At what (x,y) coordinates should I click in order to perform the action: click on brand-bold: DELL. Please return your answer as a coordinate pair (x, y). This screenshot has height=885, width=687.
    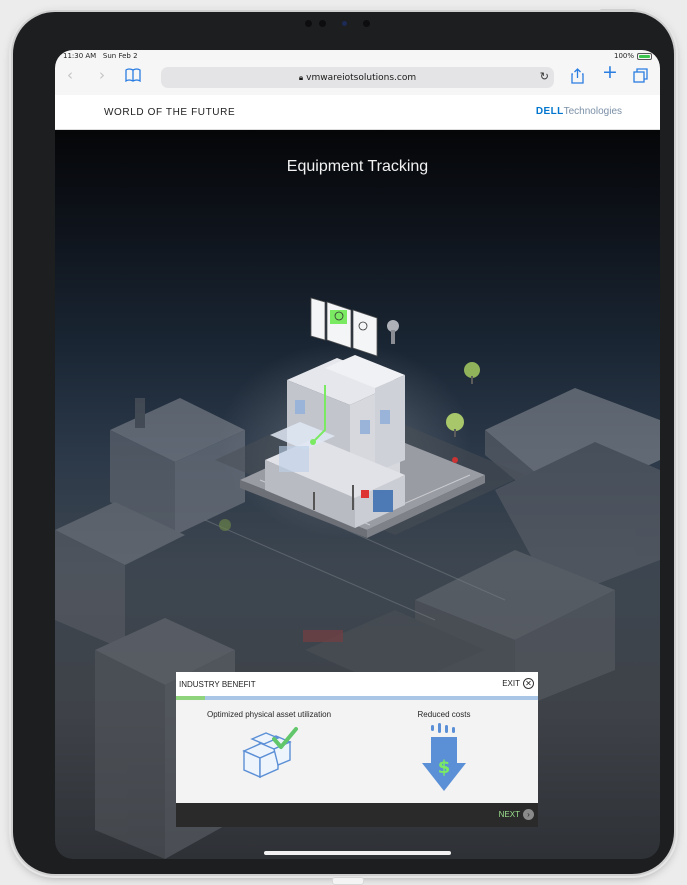
    Looking at the image, I should click on (549, 111).